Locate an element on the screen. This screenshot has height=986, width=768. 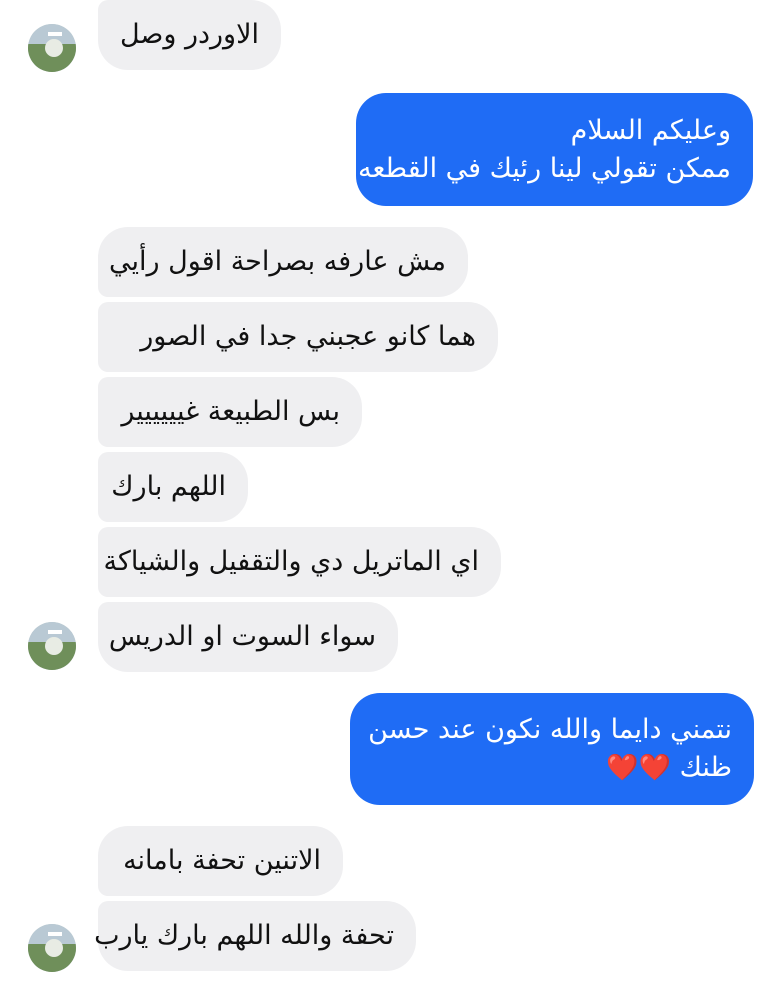
message-bubble: سواء السوت او الدريس is located at coordinates (248, 637).